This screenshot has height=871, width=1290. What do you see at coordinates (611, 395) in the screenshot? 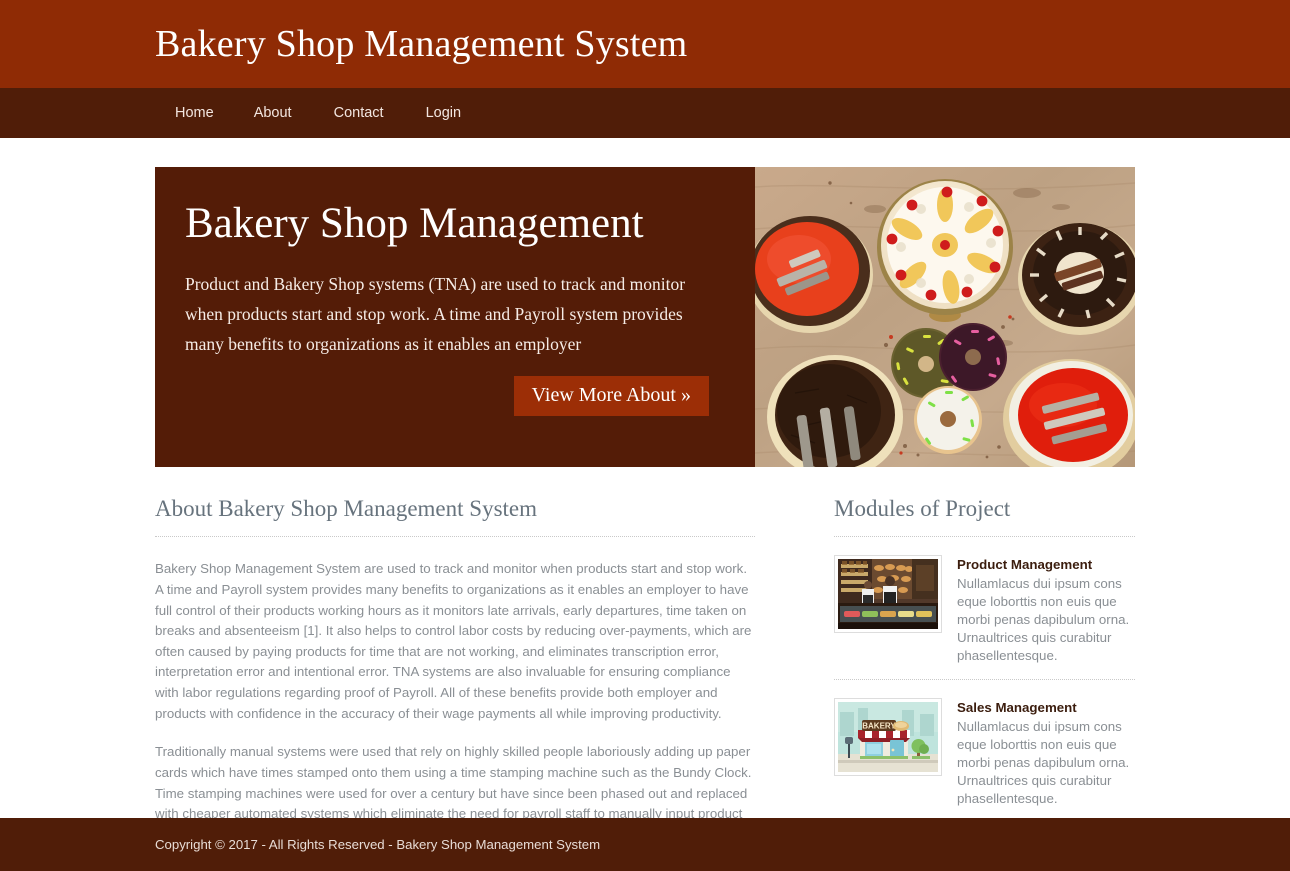
I see `view-more-about-button: View More About »` at bounding box center [611, 395].